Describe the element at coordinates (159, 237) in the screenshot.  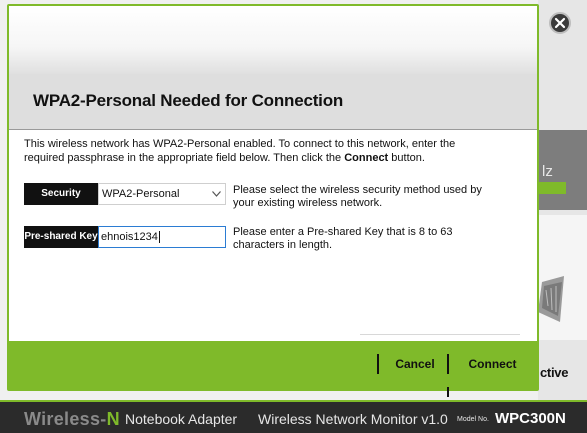
I see `text-caret` at that location.